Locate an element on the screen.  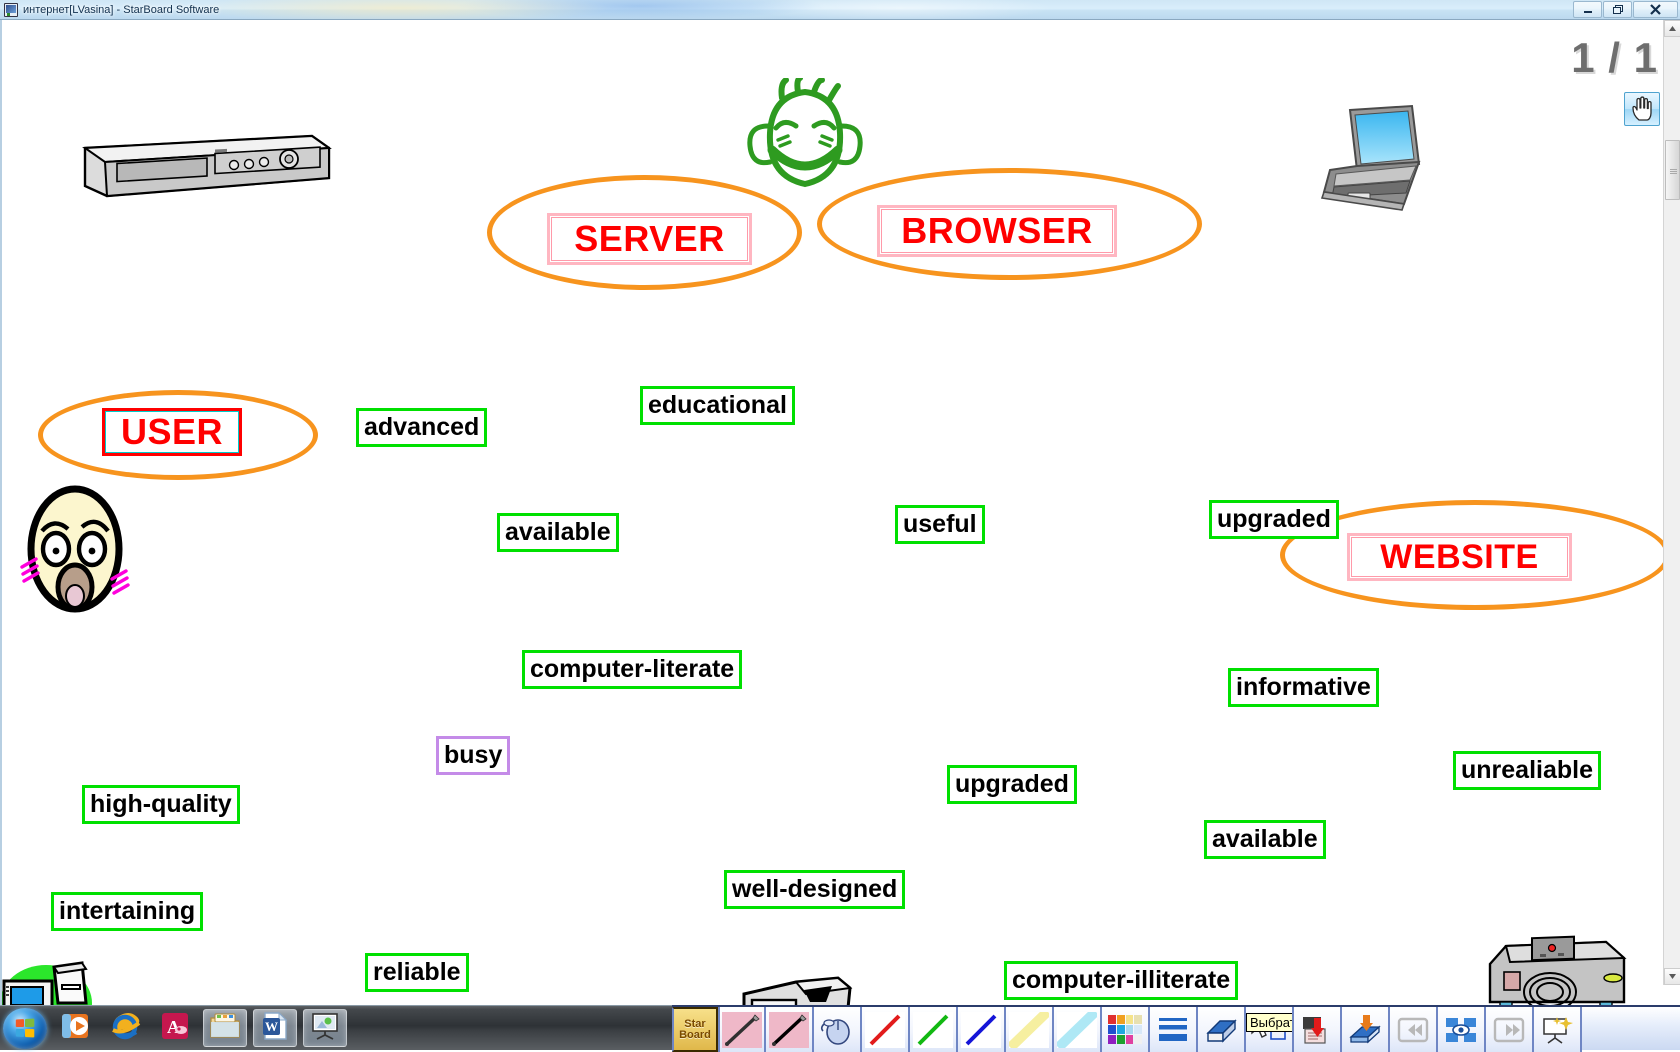
page-indicator: 1 / 1 is located at coordinates (1614, 57).